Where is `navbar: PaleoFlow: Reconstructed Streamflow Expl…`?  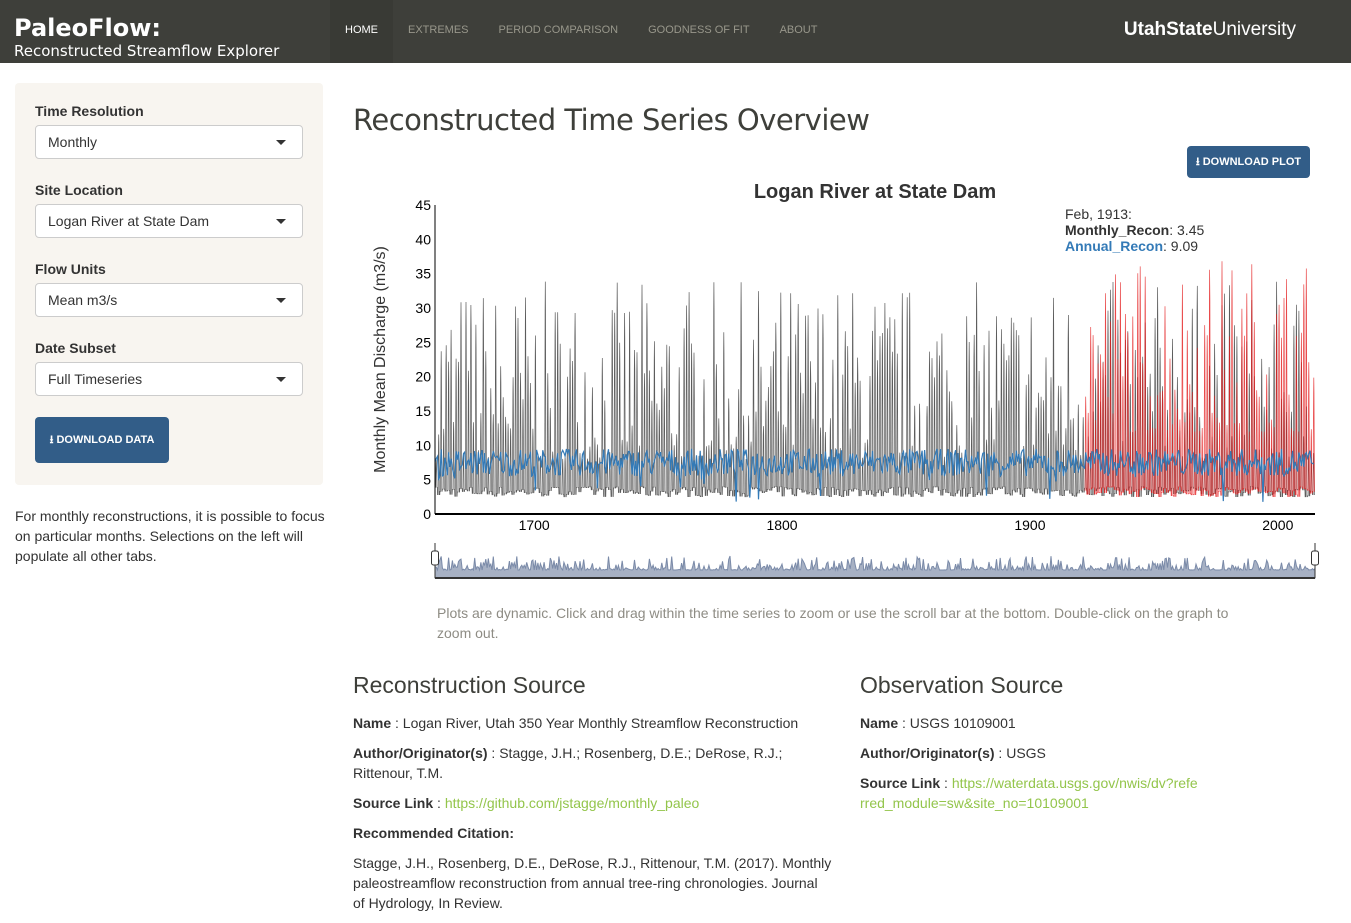 navbar: PaleoFlow: Reconstructed Streamflow Expl… is located at coordinates (675, 31).